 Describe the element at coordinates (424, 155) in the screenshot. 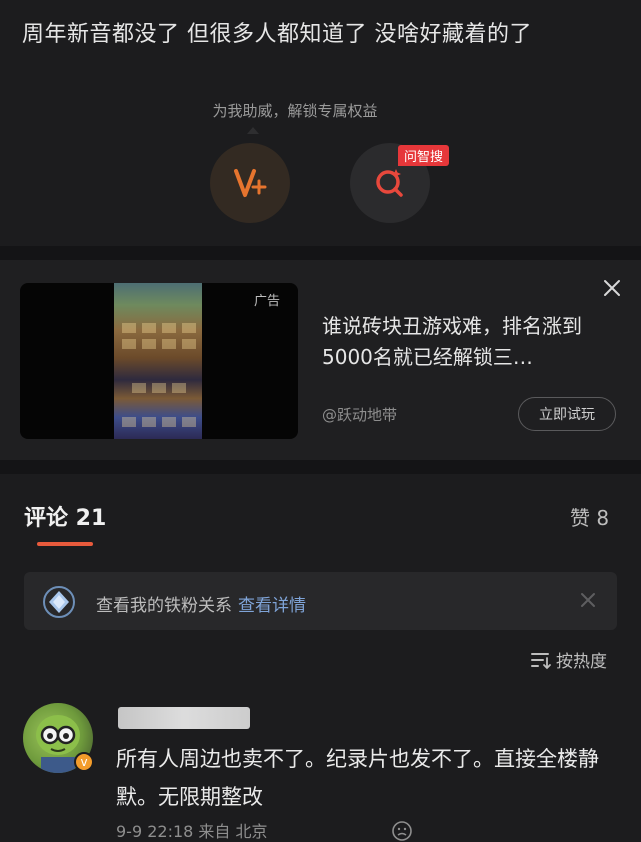

I see `ask-badge: 问智搜` at that location.